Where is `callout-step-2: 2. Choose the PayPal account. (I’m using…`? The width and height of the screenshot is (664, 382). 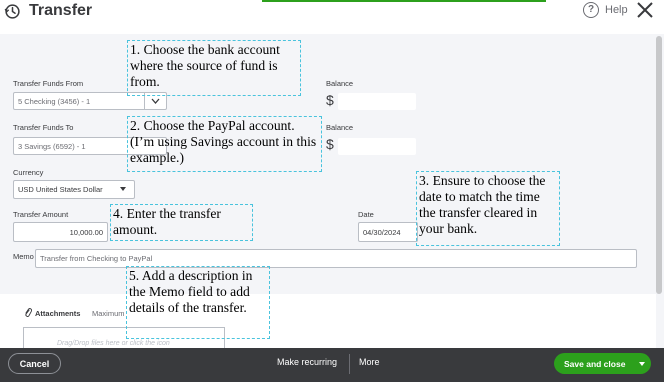 callout-step-2: 2. Choose the PayPal account. (I’m using… is located at coordinates (224, 144).